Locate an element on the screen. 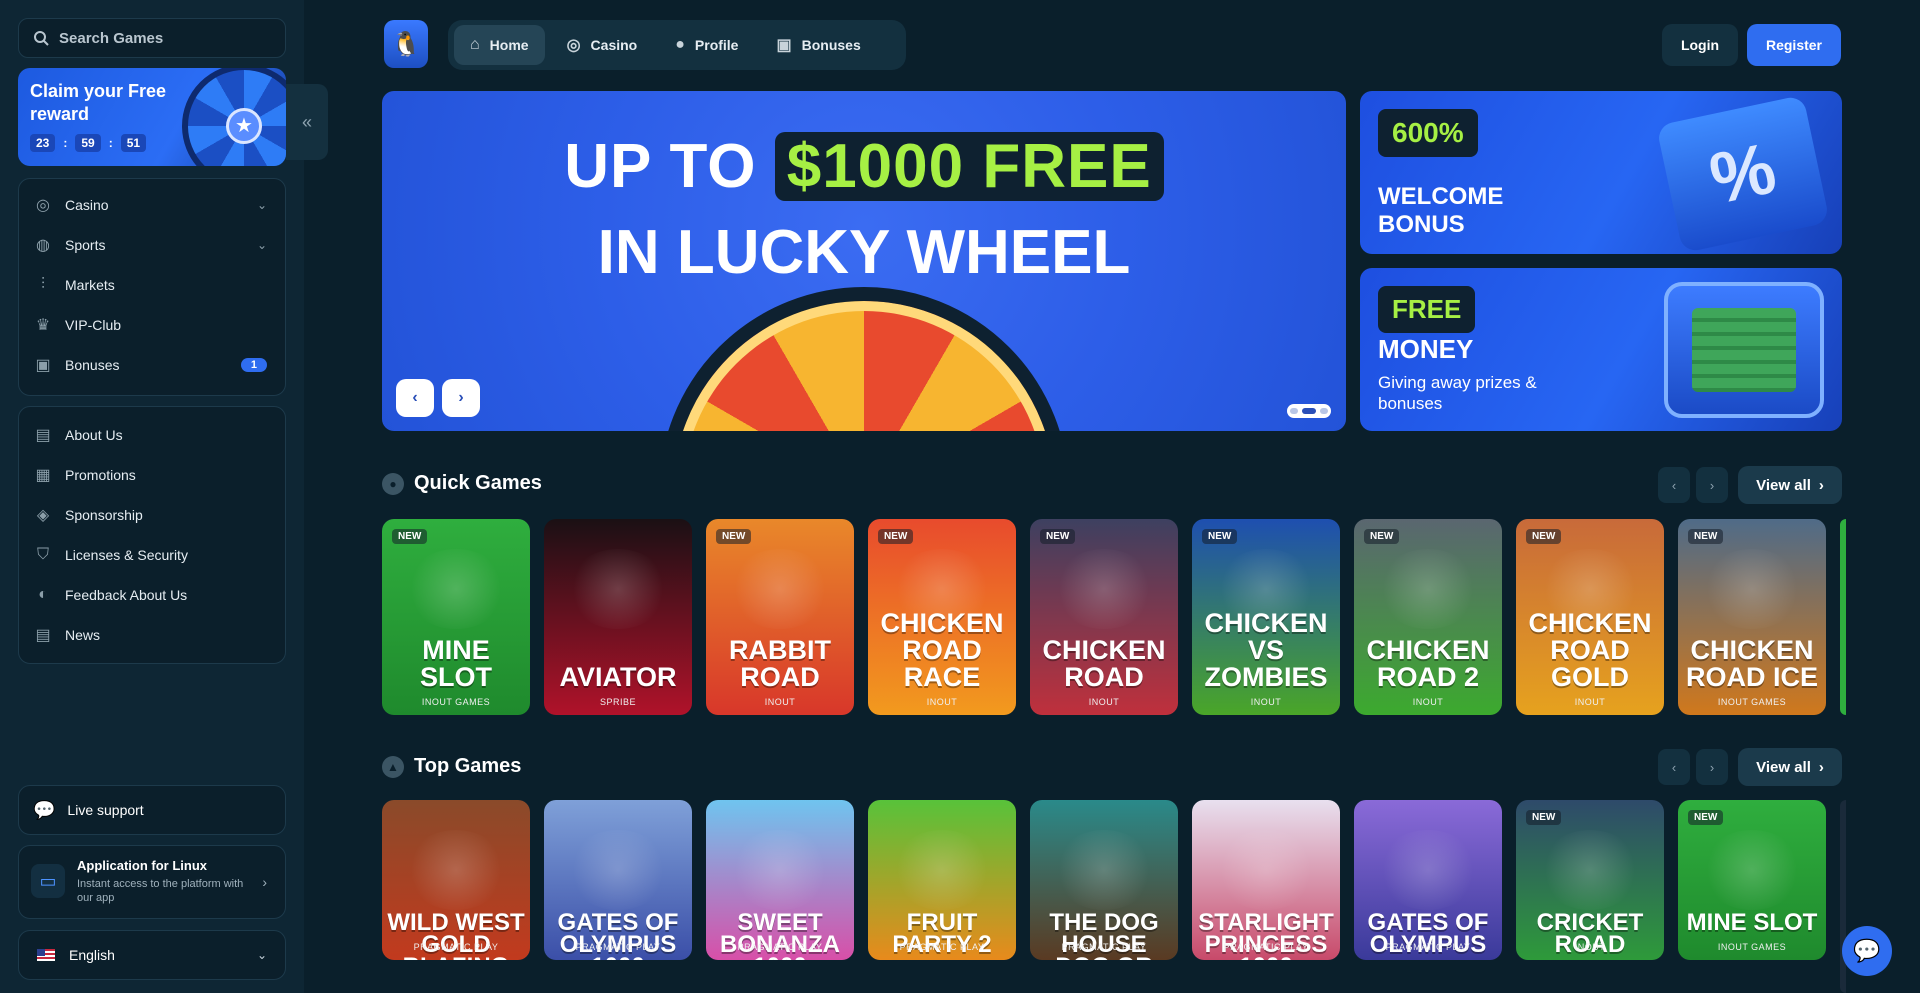 The image size is (1920, 993). sidebar-item-feedback-about-us: ◐ Feedback About Us is located at coordinates (152, 595).